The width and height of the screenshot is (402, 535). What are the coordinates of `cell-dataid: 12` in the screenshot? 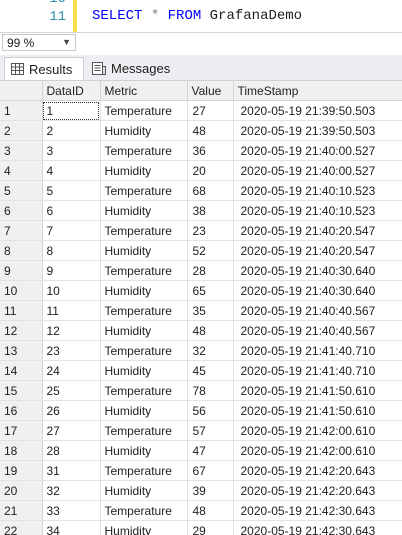 It's located at (71, 330).